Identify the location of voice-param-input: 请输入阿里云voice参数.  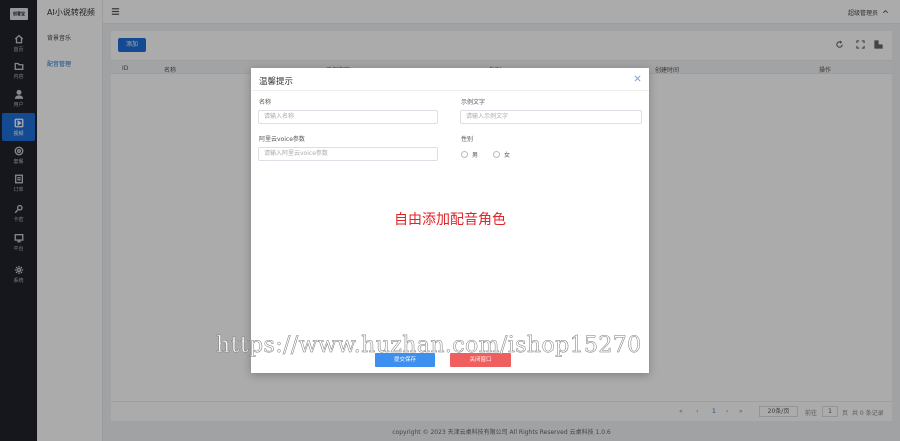
(348, 154).